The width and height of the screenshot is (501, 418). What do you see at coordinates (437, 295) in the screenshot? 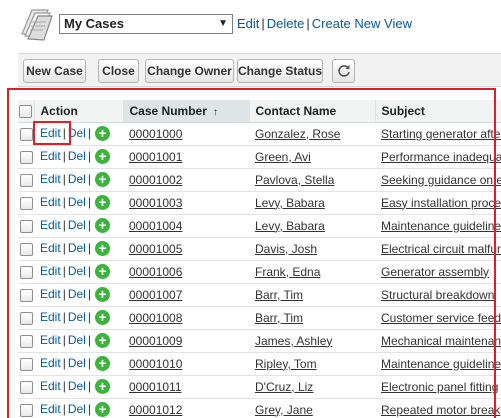
I see `subject-link: Structural breakdown` at bounding box center [437, 295].